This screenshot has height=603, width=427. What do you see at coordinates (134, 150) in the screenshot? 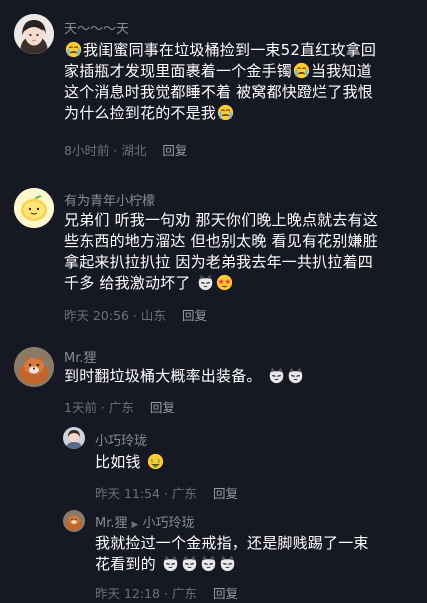
I see `comment-location: 湖北` at bounding box center [134, 150].